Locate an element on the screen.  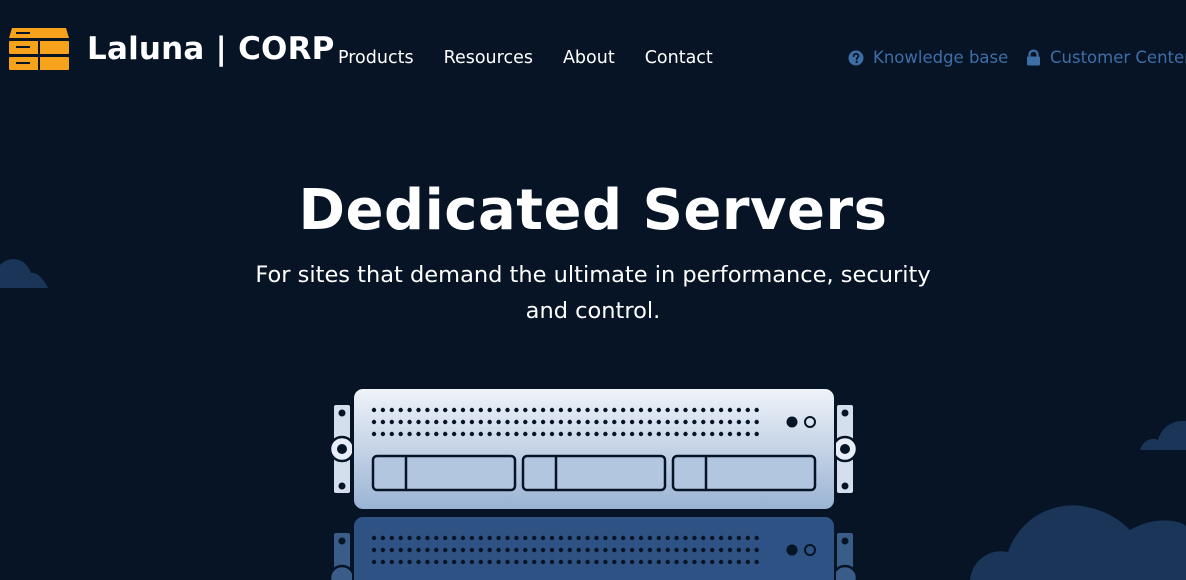
cloud-right-large is located at coordinates (1078, 542).